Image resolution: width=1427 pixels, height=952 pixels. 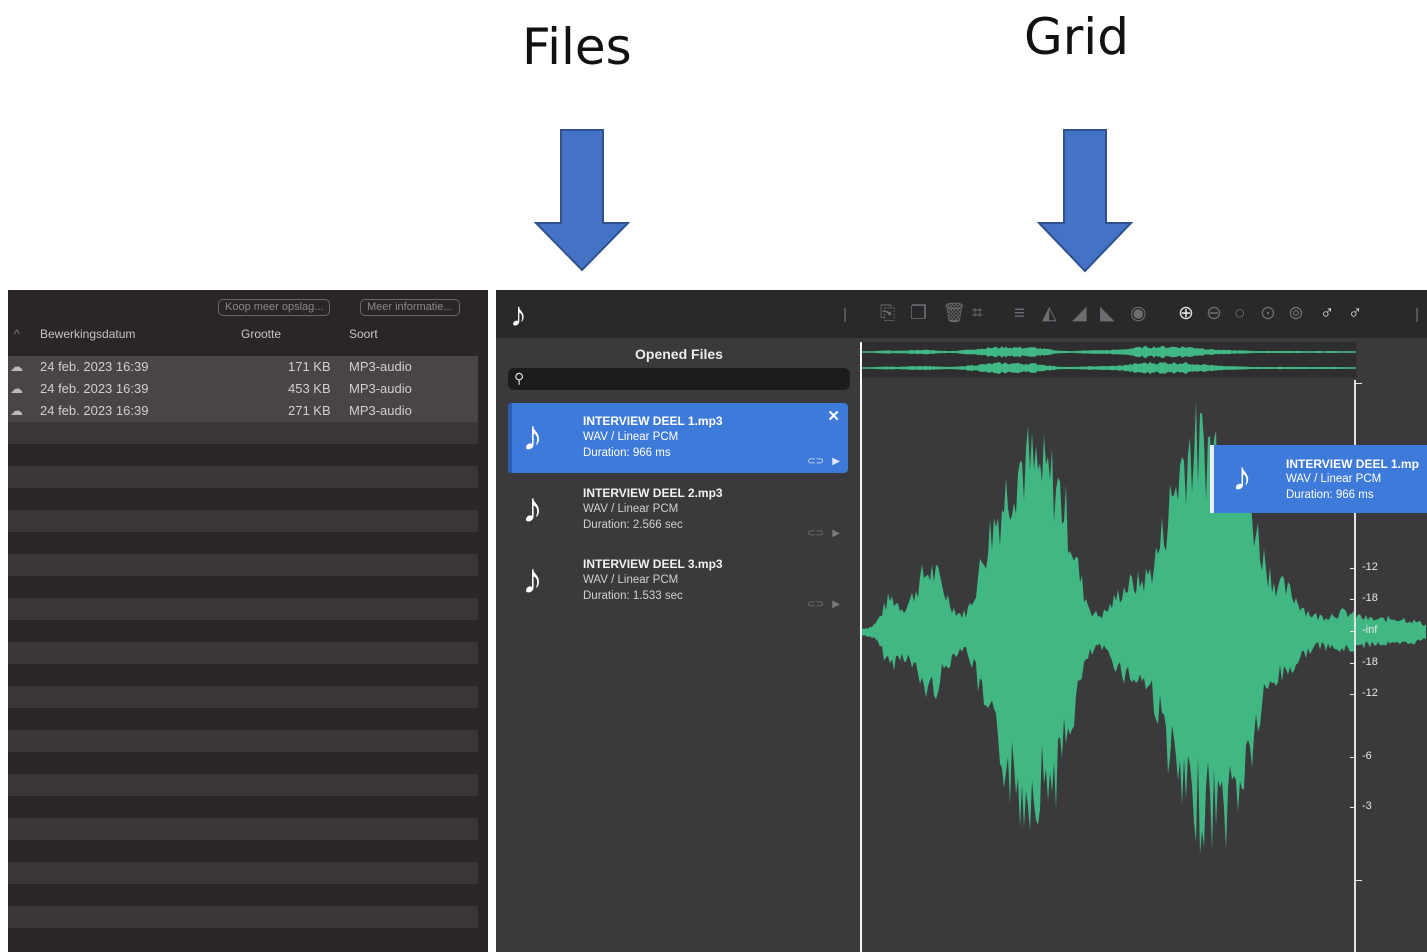 I want to click on search-icon: ⚲, so click(x=519, y=378).